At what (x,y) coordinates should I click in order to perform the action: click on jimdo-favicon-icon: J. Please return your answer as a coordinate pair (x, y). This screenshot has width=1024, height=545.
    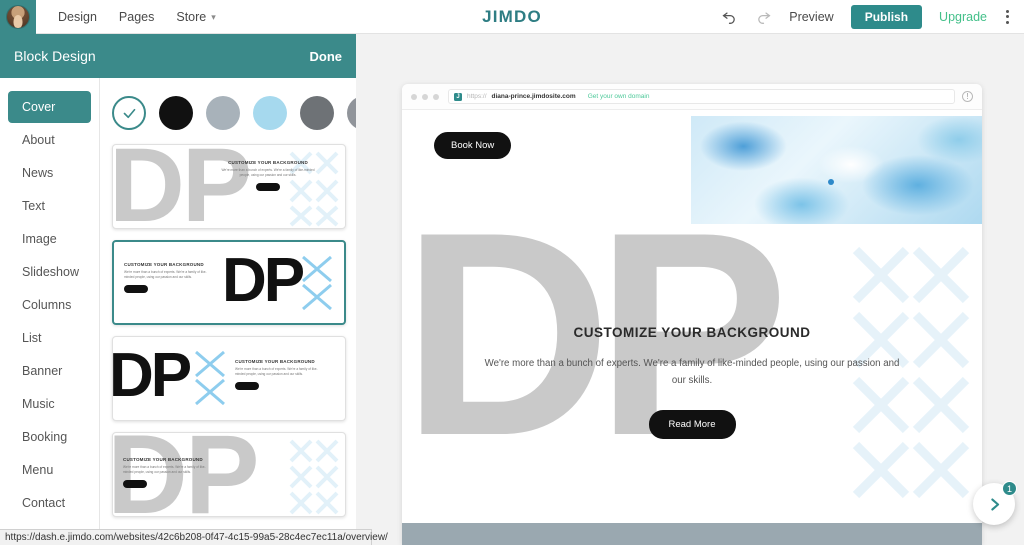
    Looking at the image, I should click on (458, 96).